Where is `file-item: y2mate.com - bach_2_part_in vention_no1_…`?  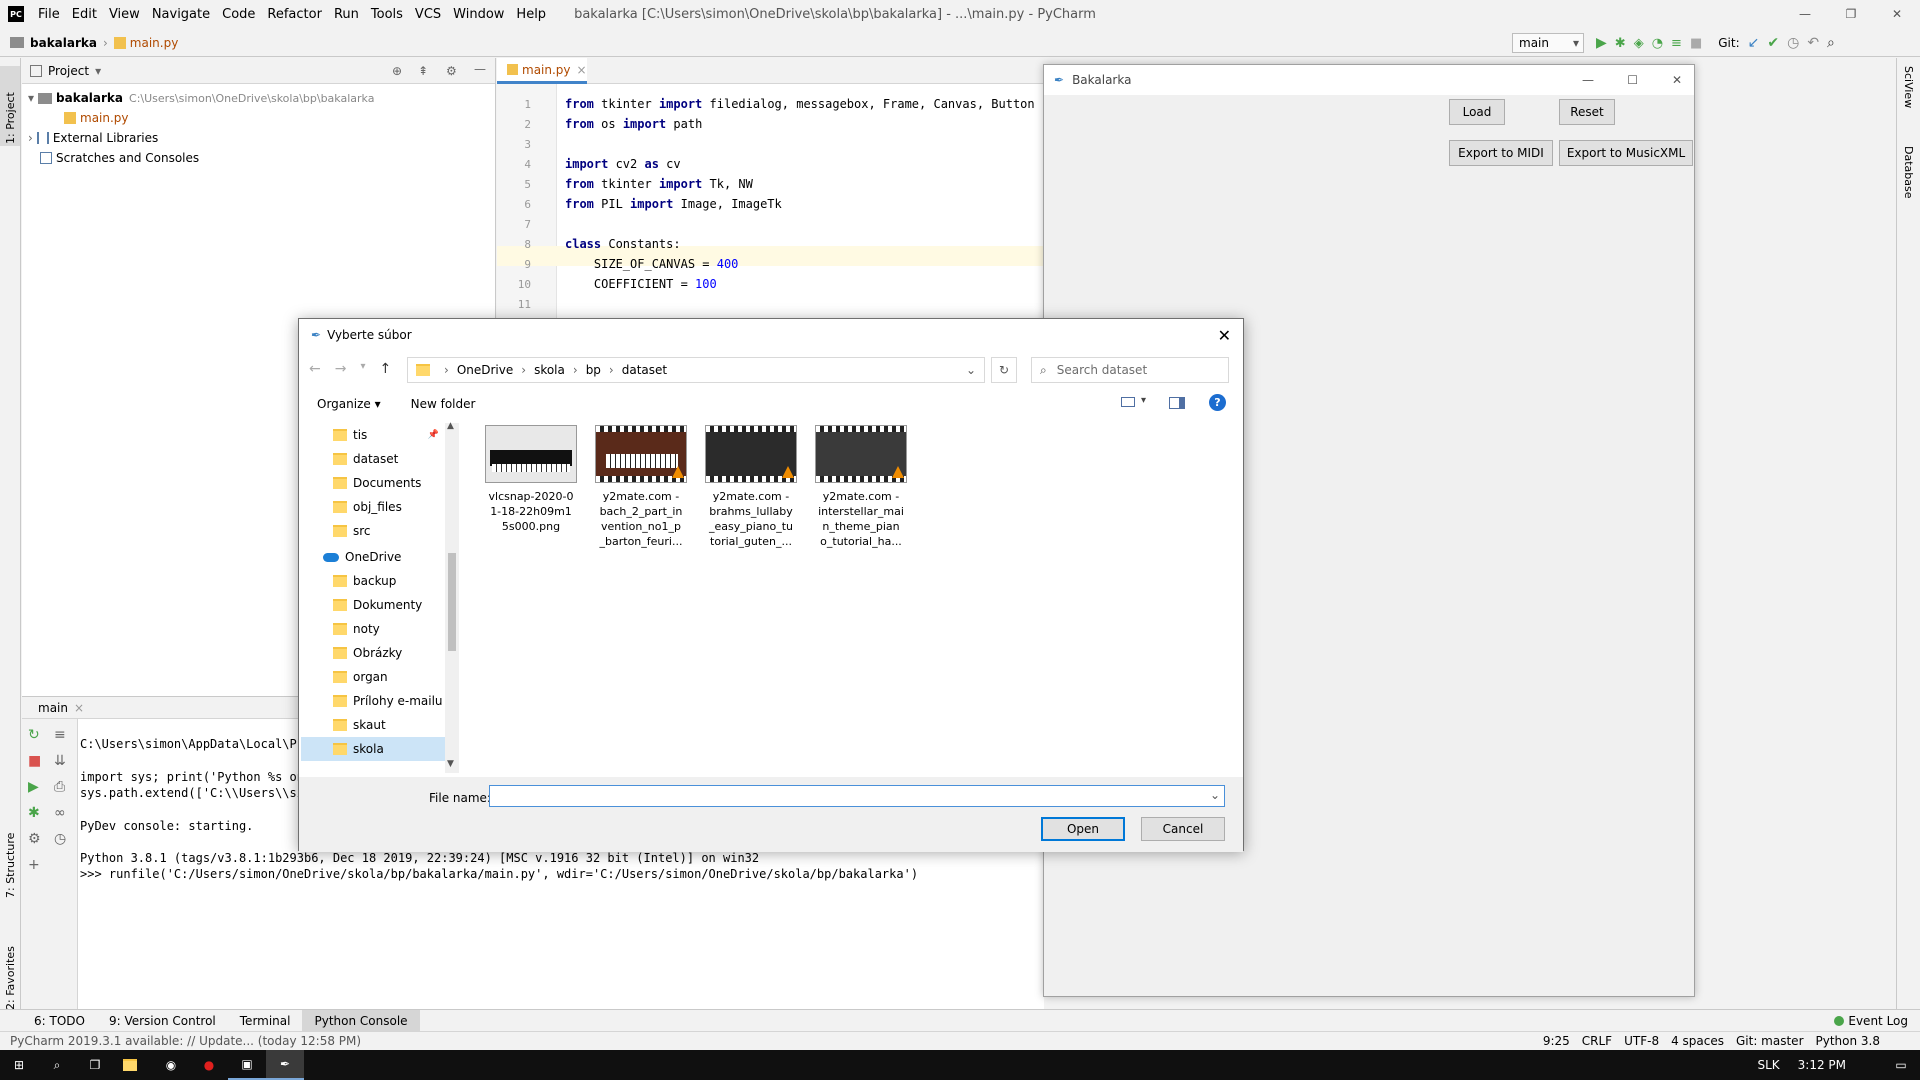 file-item: y2mate.com - bach_2_part_in vention_no1_… is located at coordinates (641, 487).